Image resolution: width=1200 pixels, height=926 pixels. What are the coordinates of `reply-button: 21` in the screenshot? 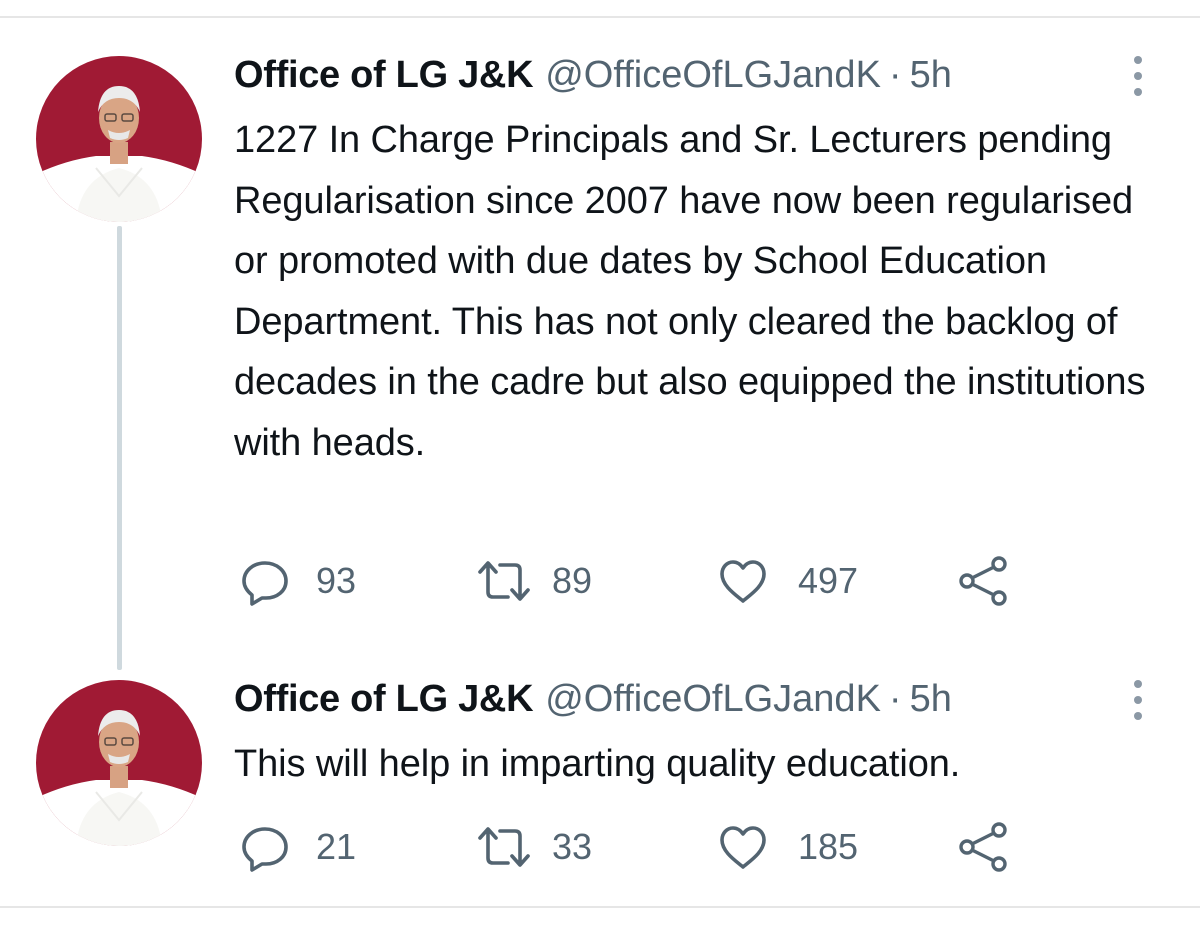 It's located at (298, 847).